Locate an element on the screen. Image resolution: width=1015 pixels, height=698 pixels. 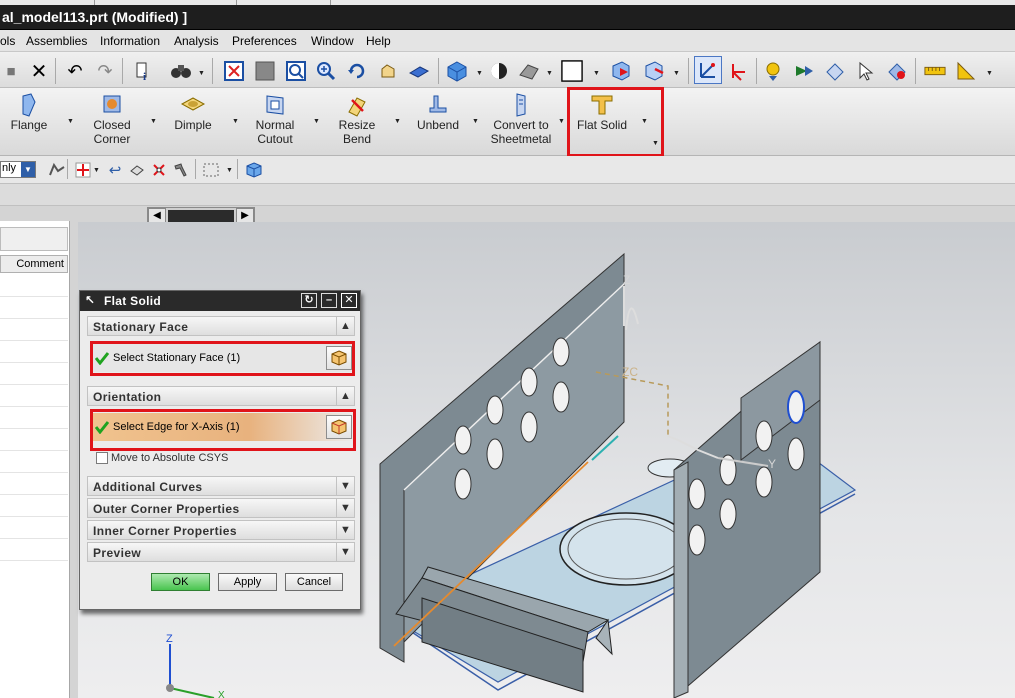
orientation-highlight is located at coordinates (223, 430).